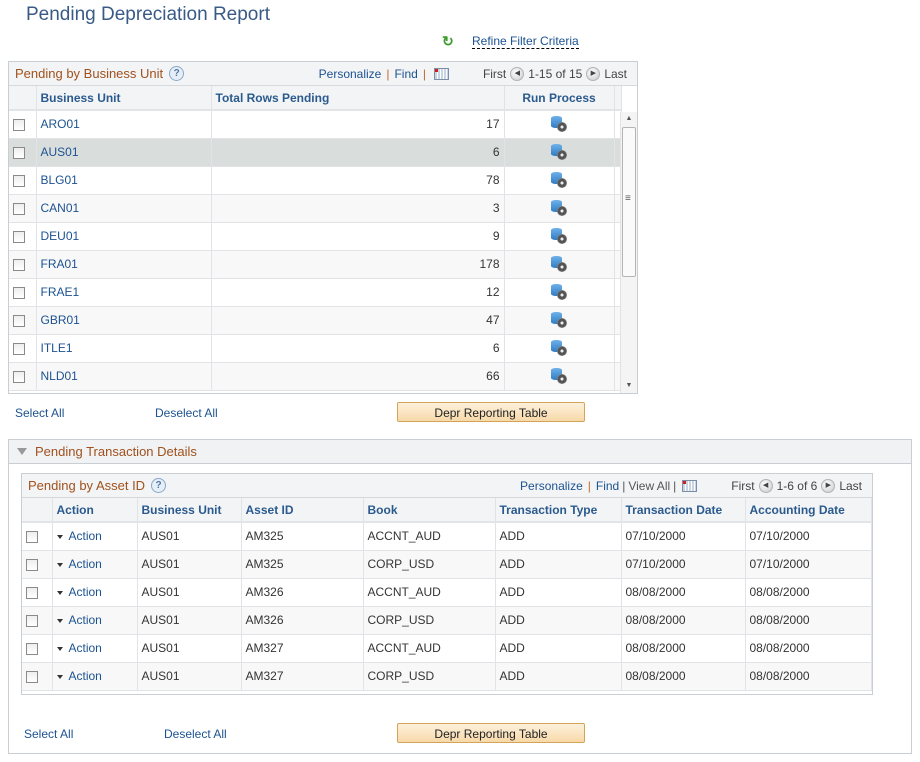 This screenshot has width=920, height=762. What do you see at coordinates (57, 348) in the screenshot?
I see `business-unit-link: ITLE1` at bounding box center [57, 348].